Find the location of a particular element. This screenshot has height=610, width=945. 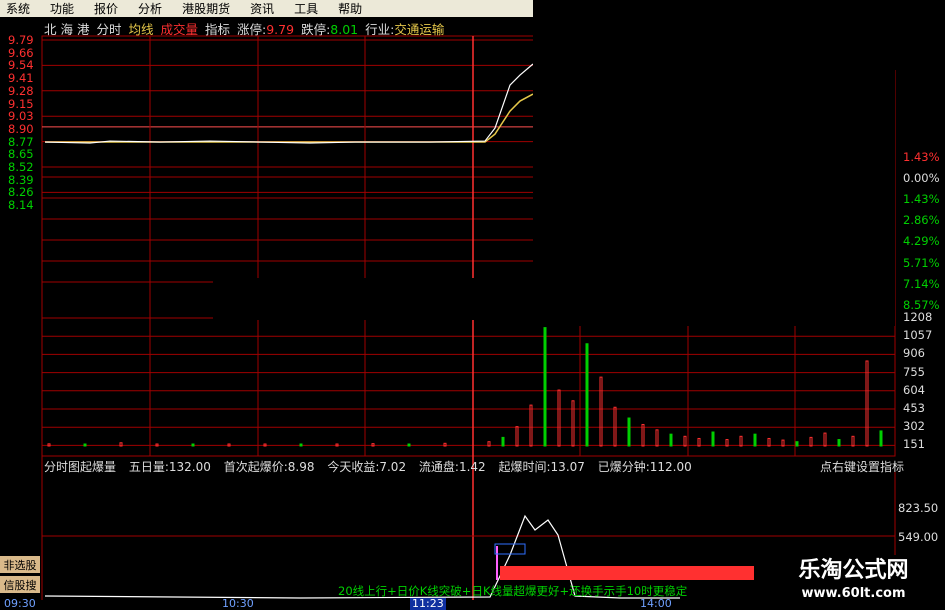

price-tick: 8.65 is located at coordinates (21, 154).